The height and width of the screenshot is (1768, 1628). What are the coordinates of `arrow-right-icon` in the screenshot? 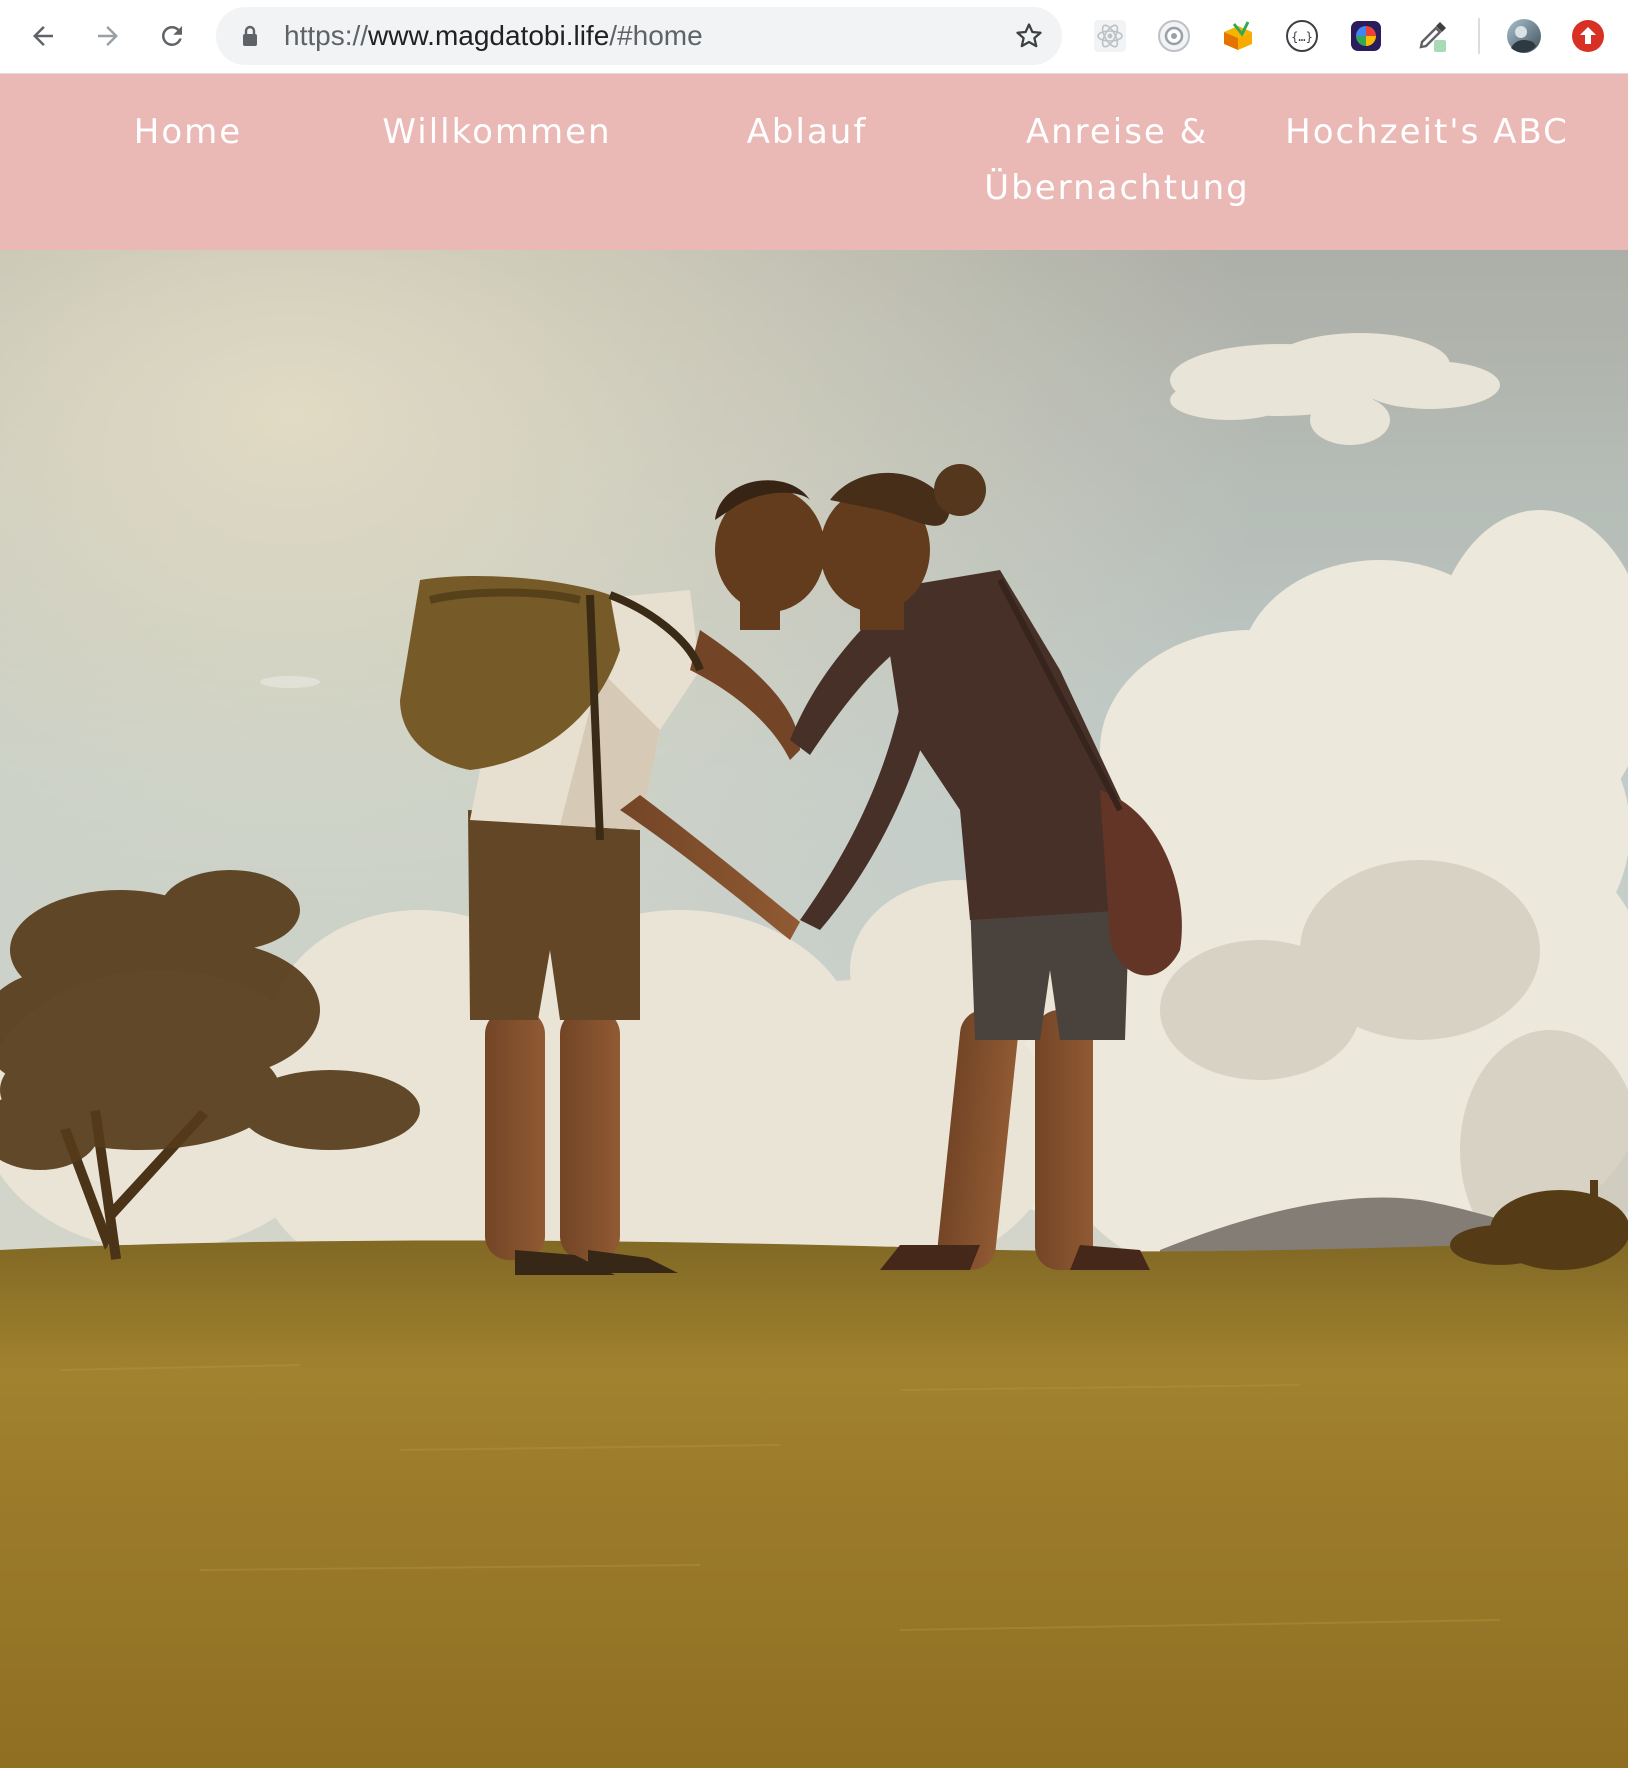 It's located at (108, 36).